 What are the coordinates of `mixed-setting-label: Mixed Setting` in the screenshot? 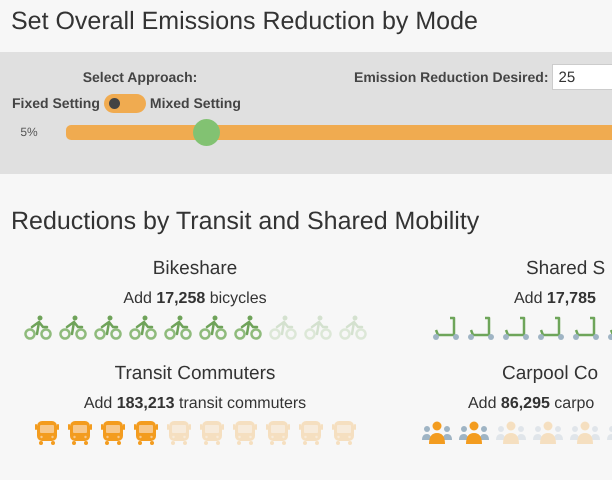 It's located at (195, 103).